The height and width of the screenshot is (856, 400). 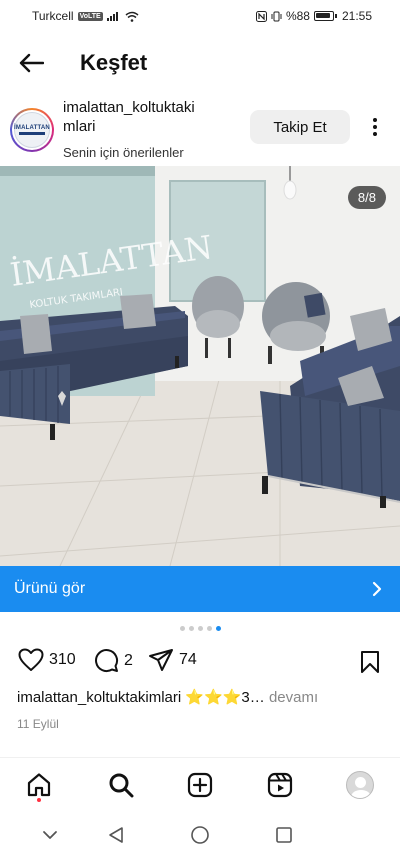 I want to click on like-action: 310, so click(x=47, y=660).